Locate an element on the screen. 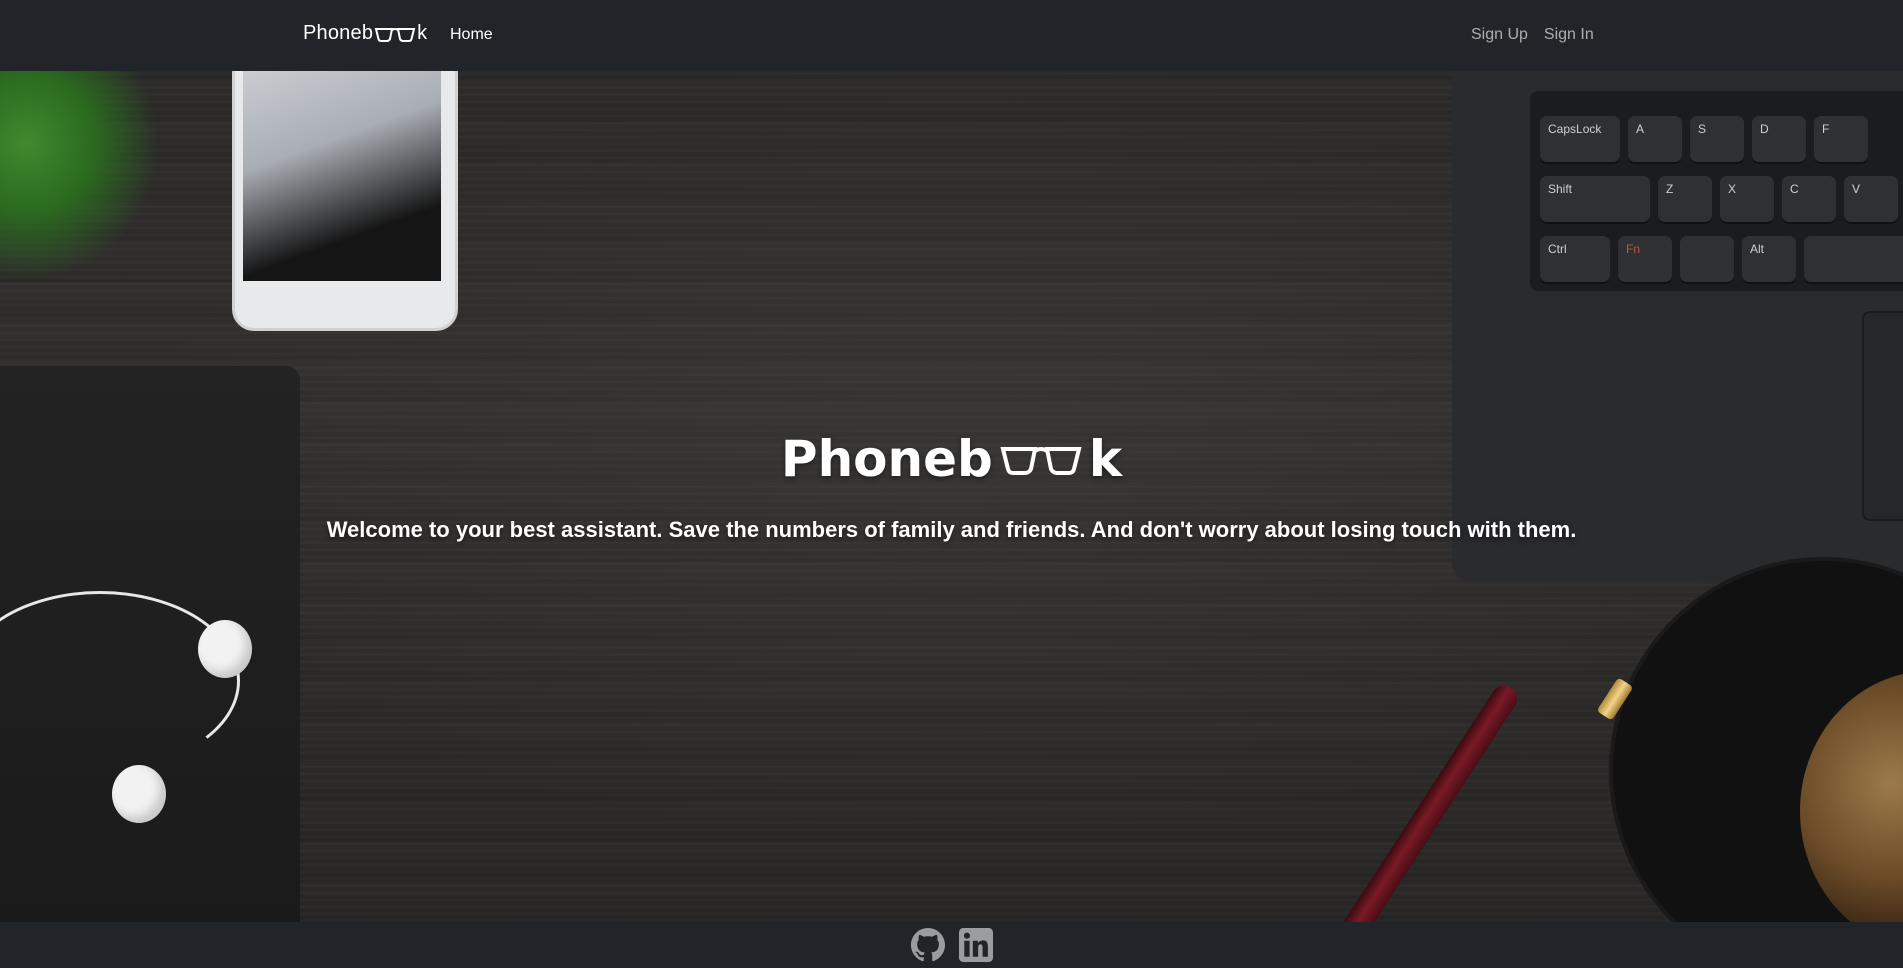  key-x: X is located at coordinates (1747, 200).